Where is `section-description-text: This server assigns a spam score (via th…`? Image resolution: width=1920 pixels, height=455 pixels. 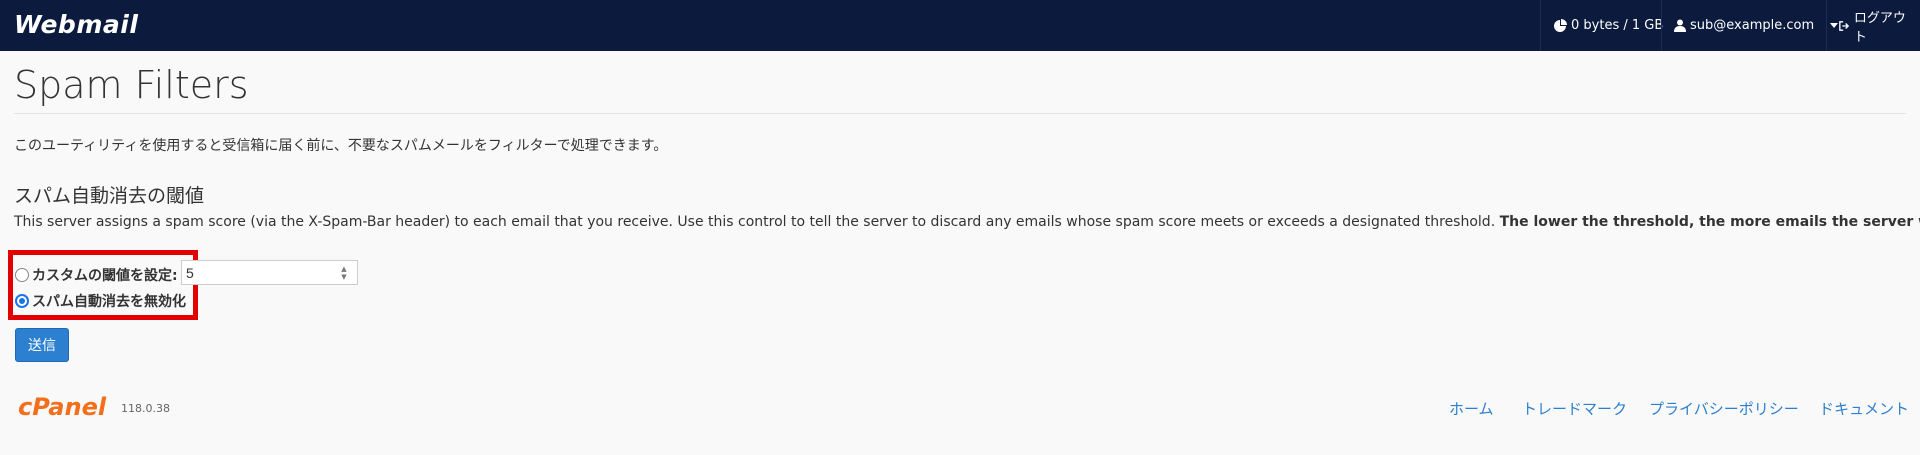 section-description-text: This server assigns a spam score (via th… is located at coordinates (755, 222).